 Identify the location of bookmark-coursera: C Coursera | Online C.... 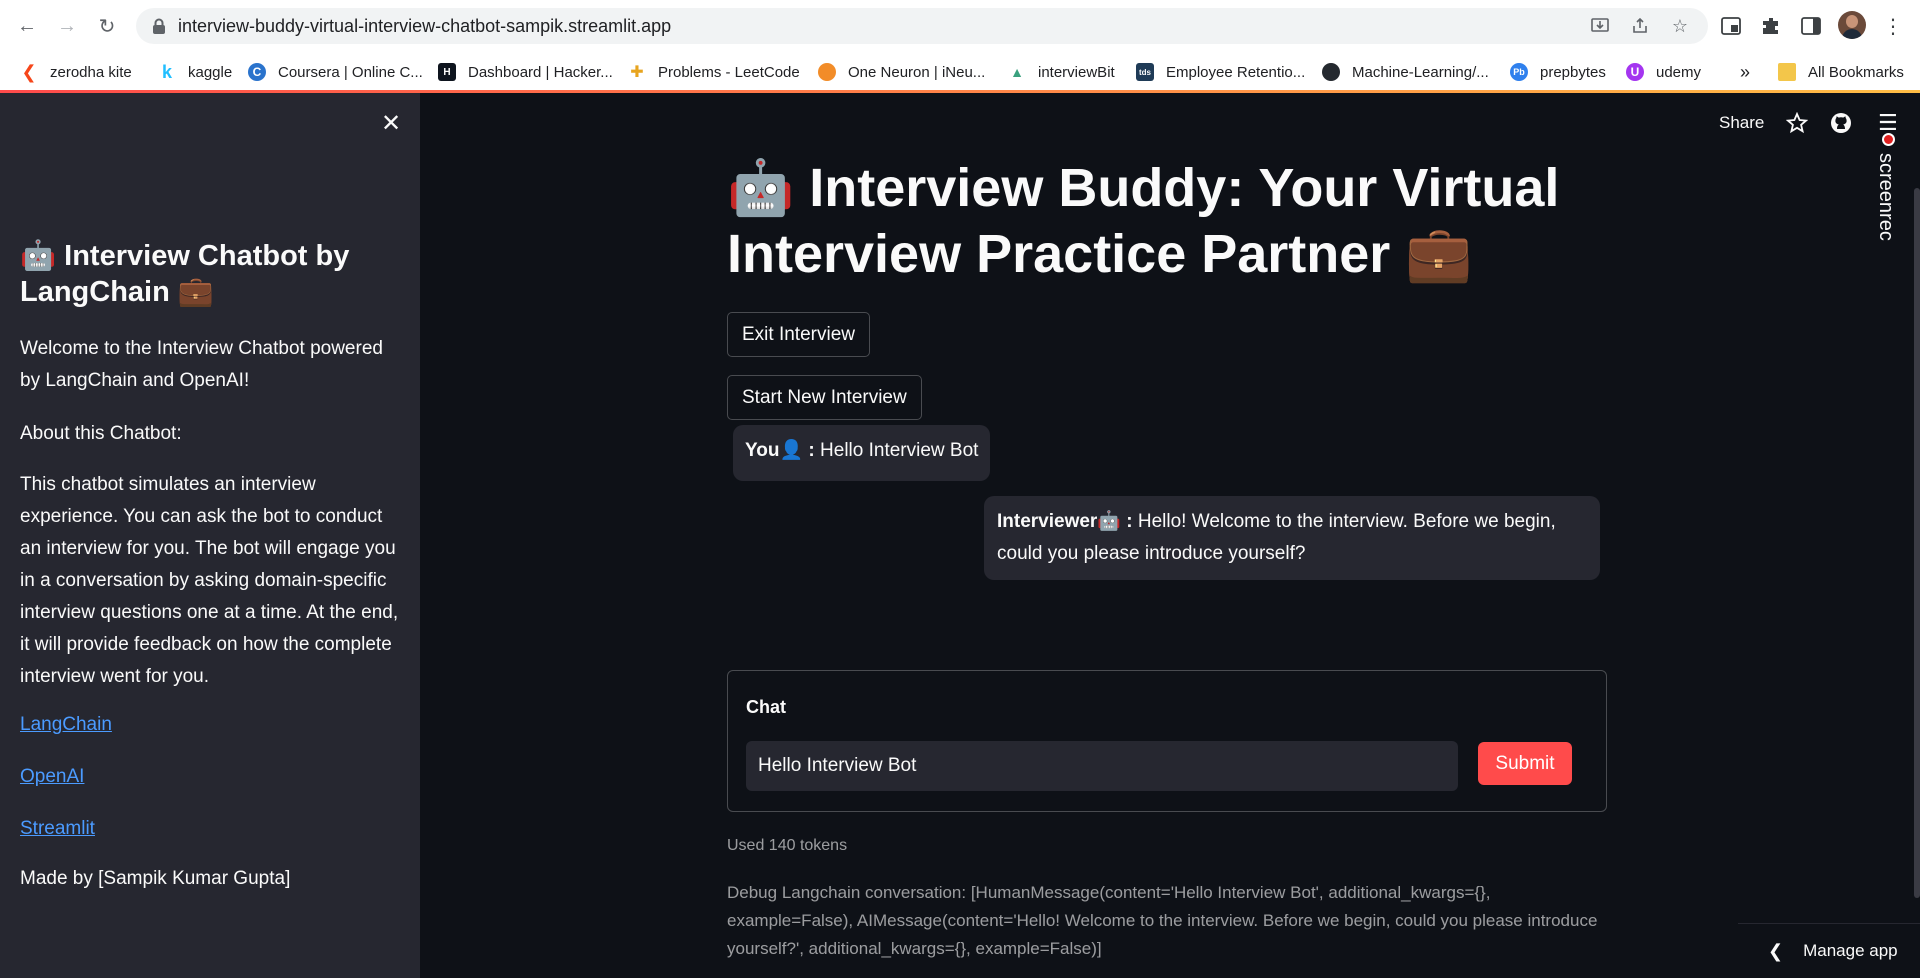
(335, 72).